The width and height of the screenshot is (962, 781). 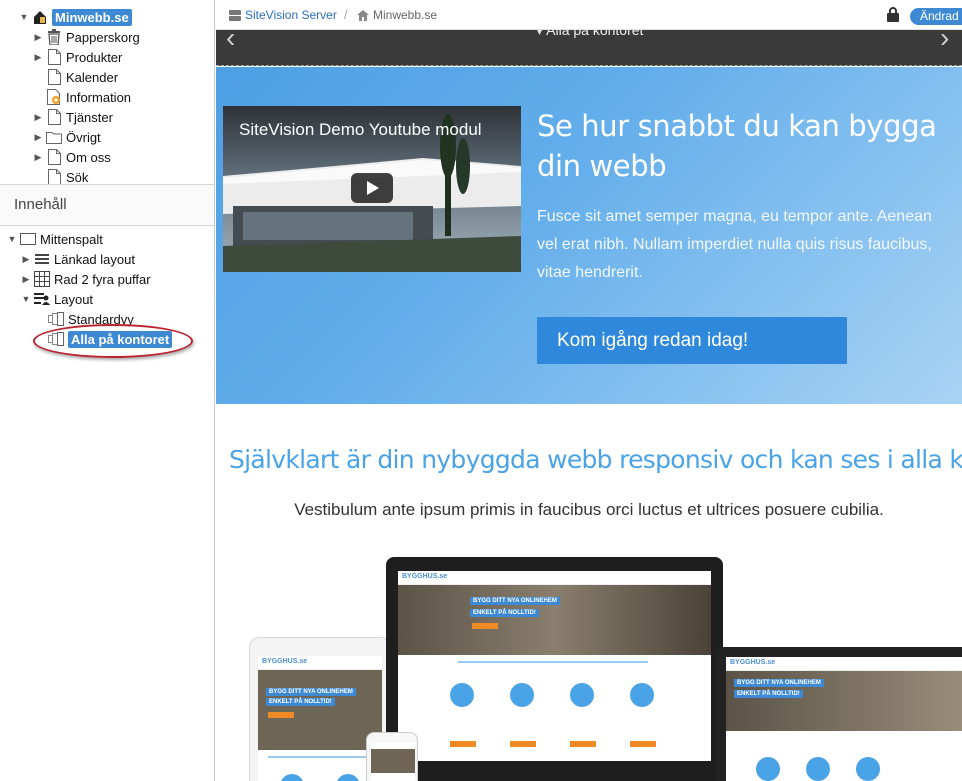 I want to click on video-player: SiteVision Demo Youtube modul, so click(x=372, y=189).